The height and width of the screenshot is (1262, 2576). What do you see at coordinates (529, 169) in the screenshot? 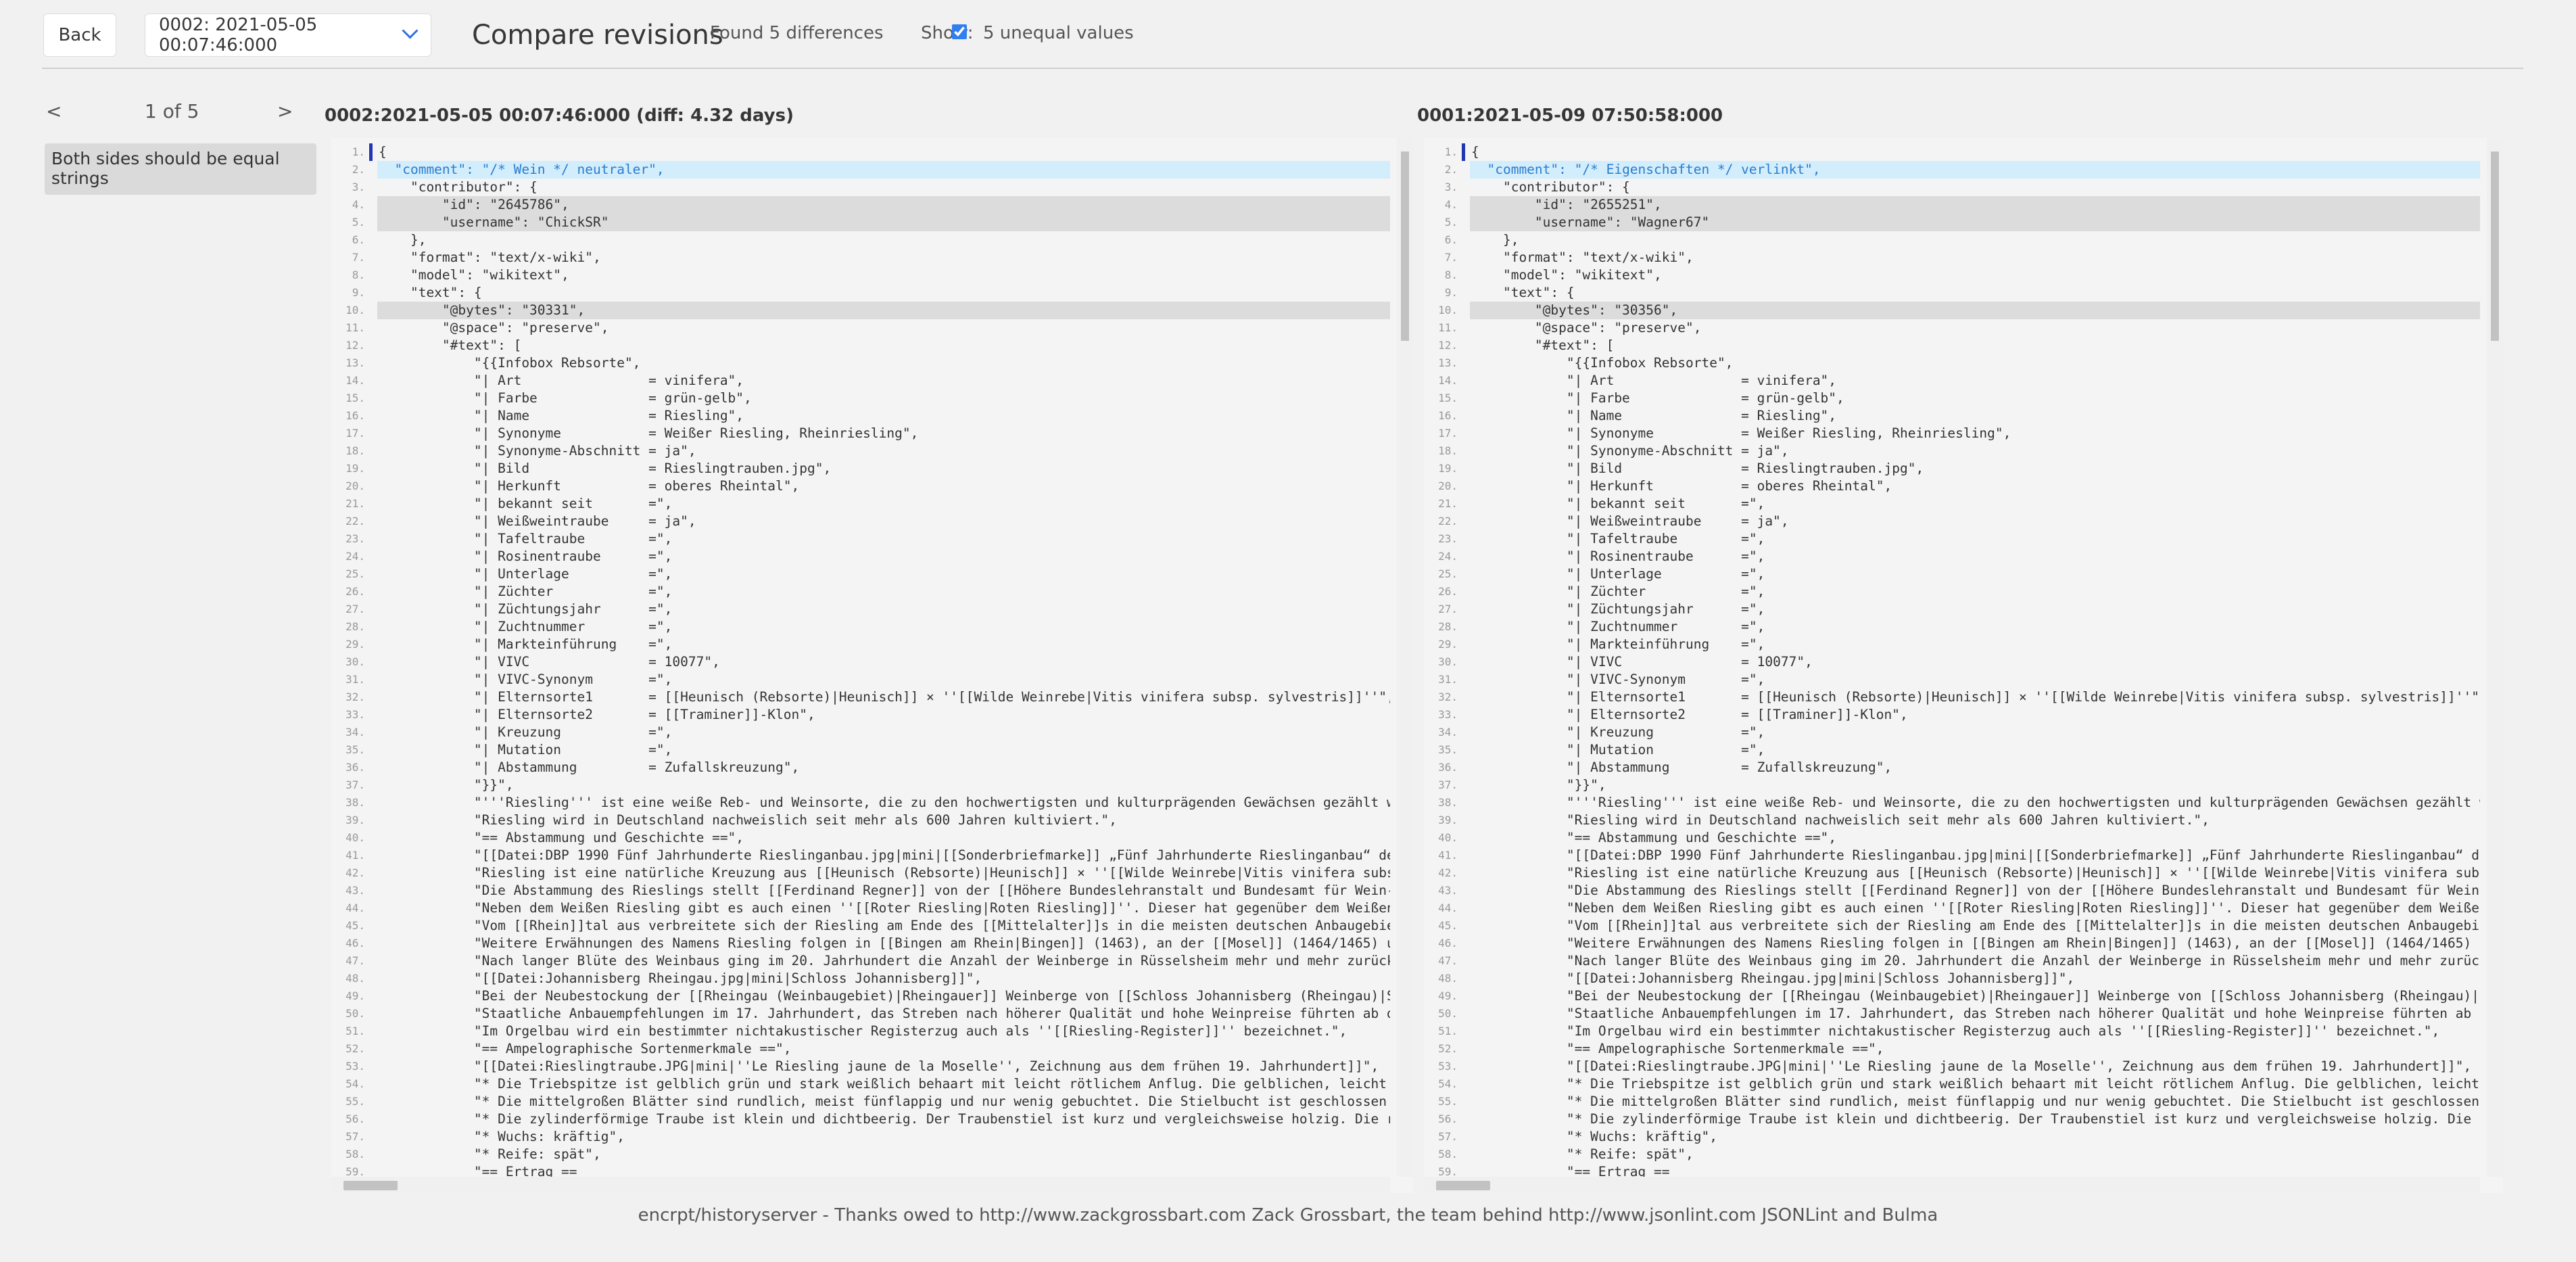
I see `changed-value: "comment": "/* Wein */ neutraler",` at bounding box center [529, 169].